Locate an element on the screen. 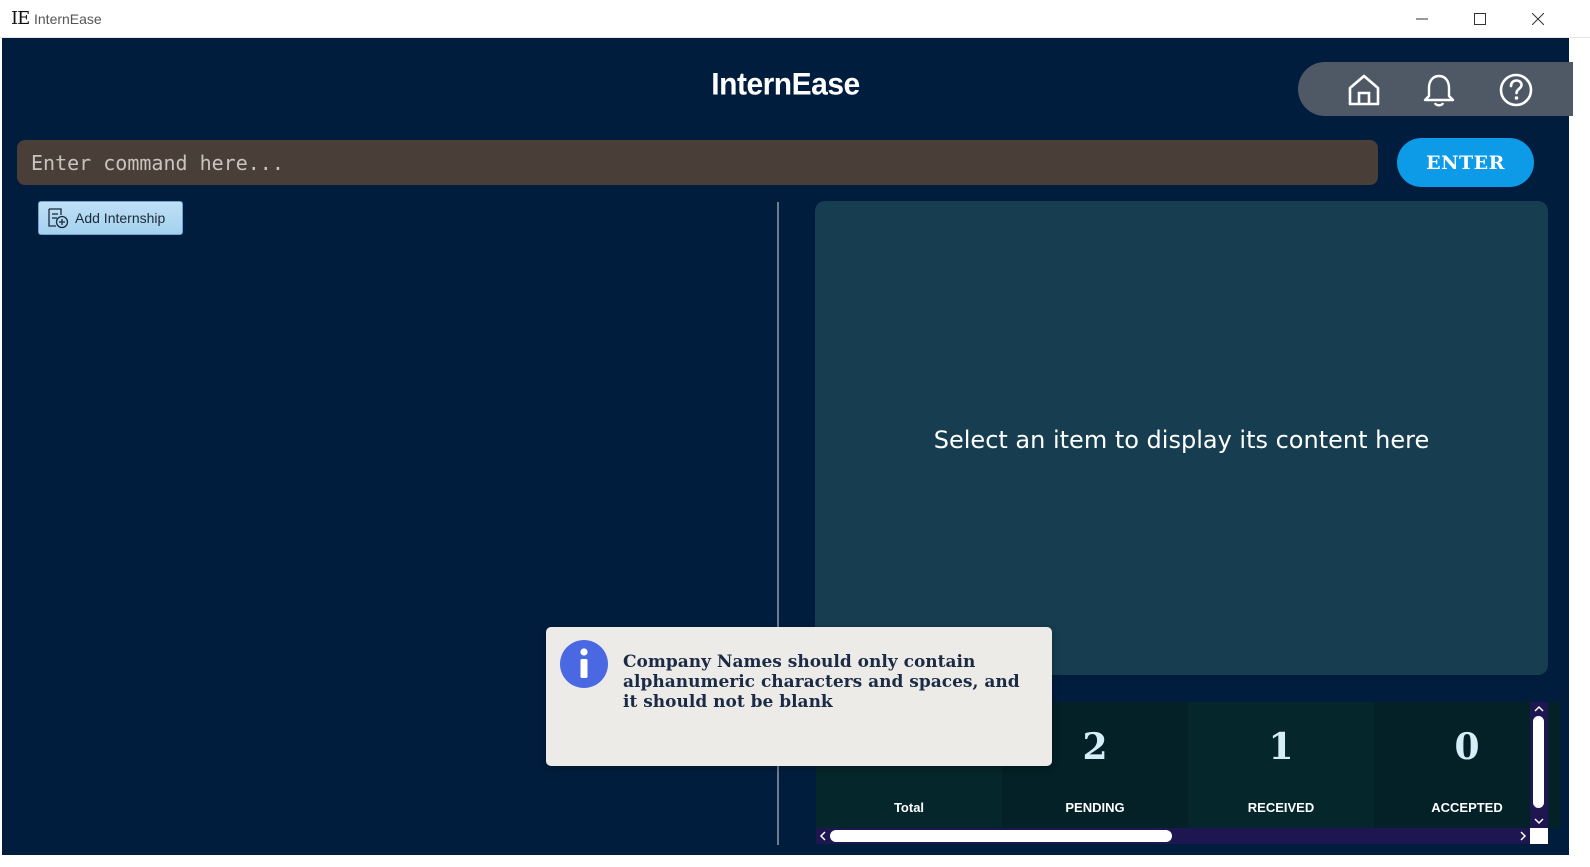  home-icon is located at coordinates (1364, 90).